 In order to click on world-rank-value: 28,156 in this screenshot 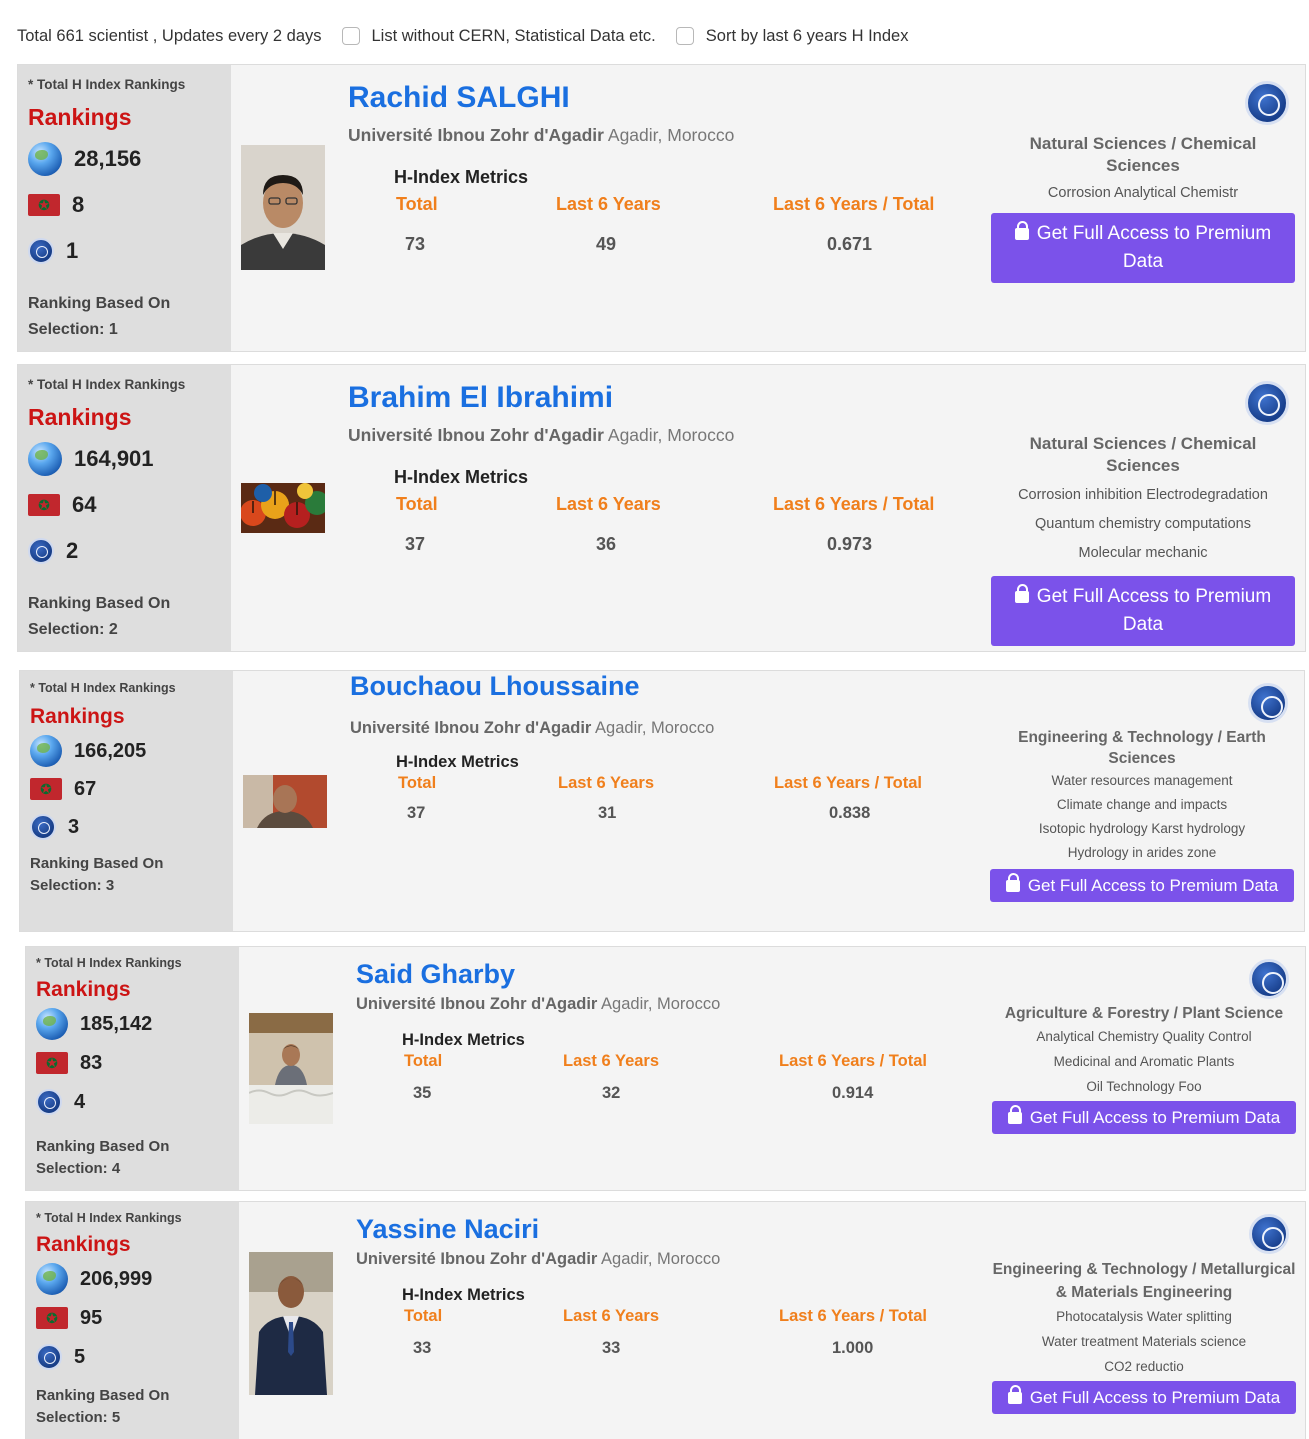, I will do `click(108, 158)`.